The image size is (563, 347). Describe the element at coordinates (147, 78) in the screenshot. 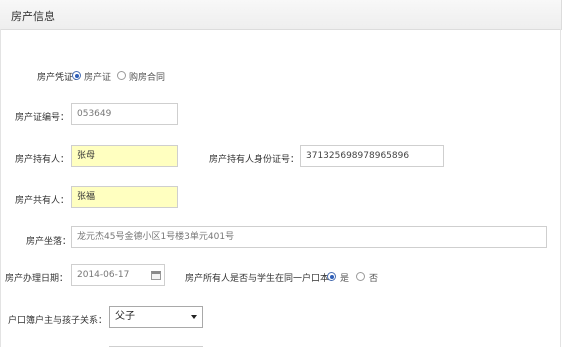

I see `certificate-type-option-purchase-contract: 购房合同` at that location.